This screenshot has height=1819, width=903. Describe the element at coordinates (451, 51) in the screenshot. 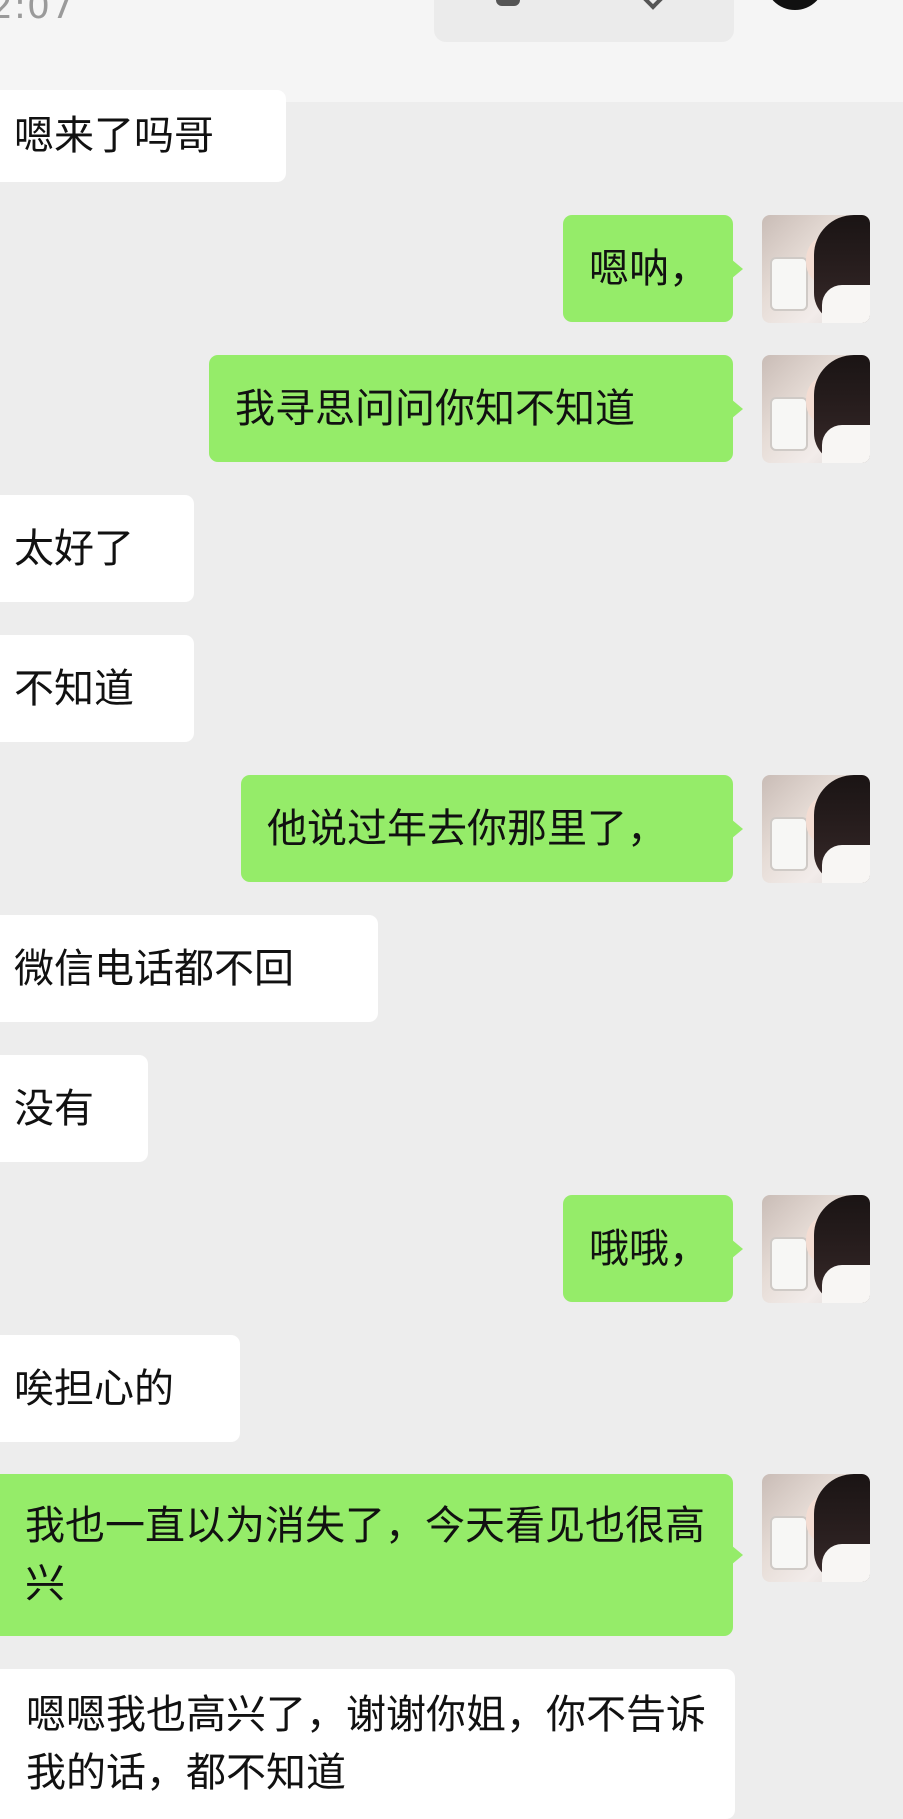

I see `status-bar: 2:07` at that location.